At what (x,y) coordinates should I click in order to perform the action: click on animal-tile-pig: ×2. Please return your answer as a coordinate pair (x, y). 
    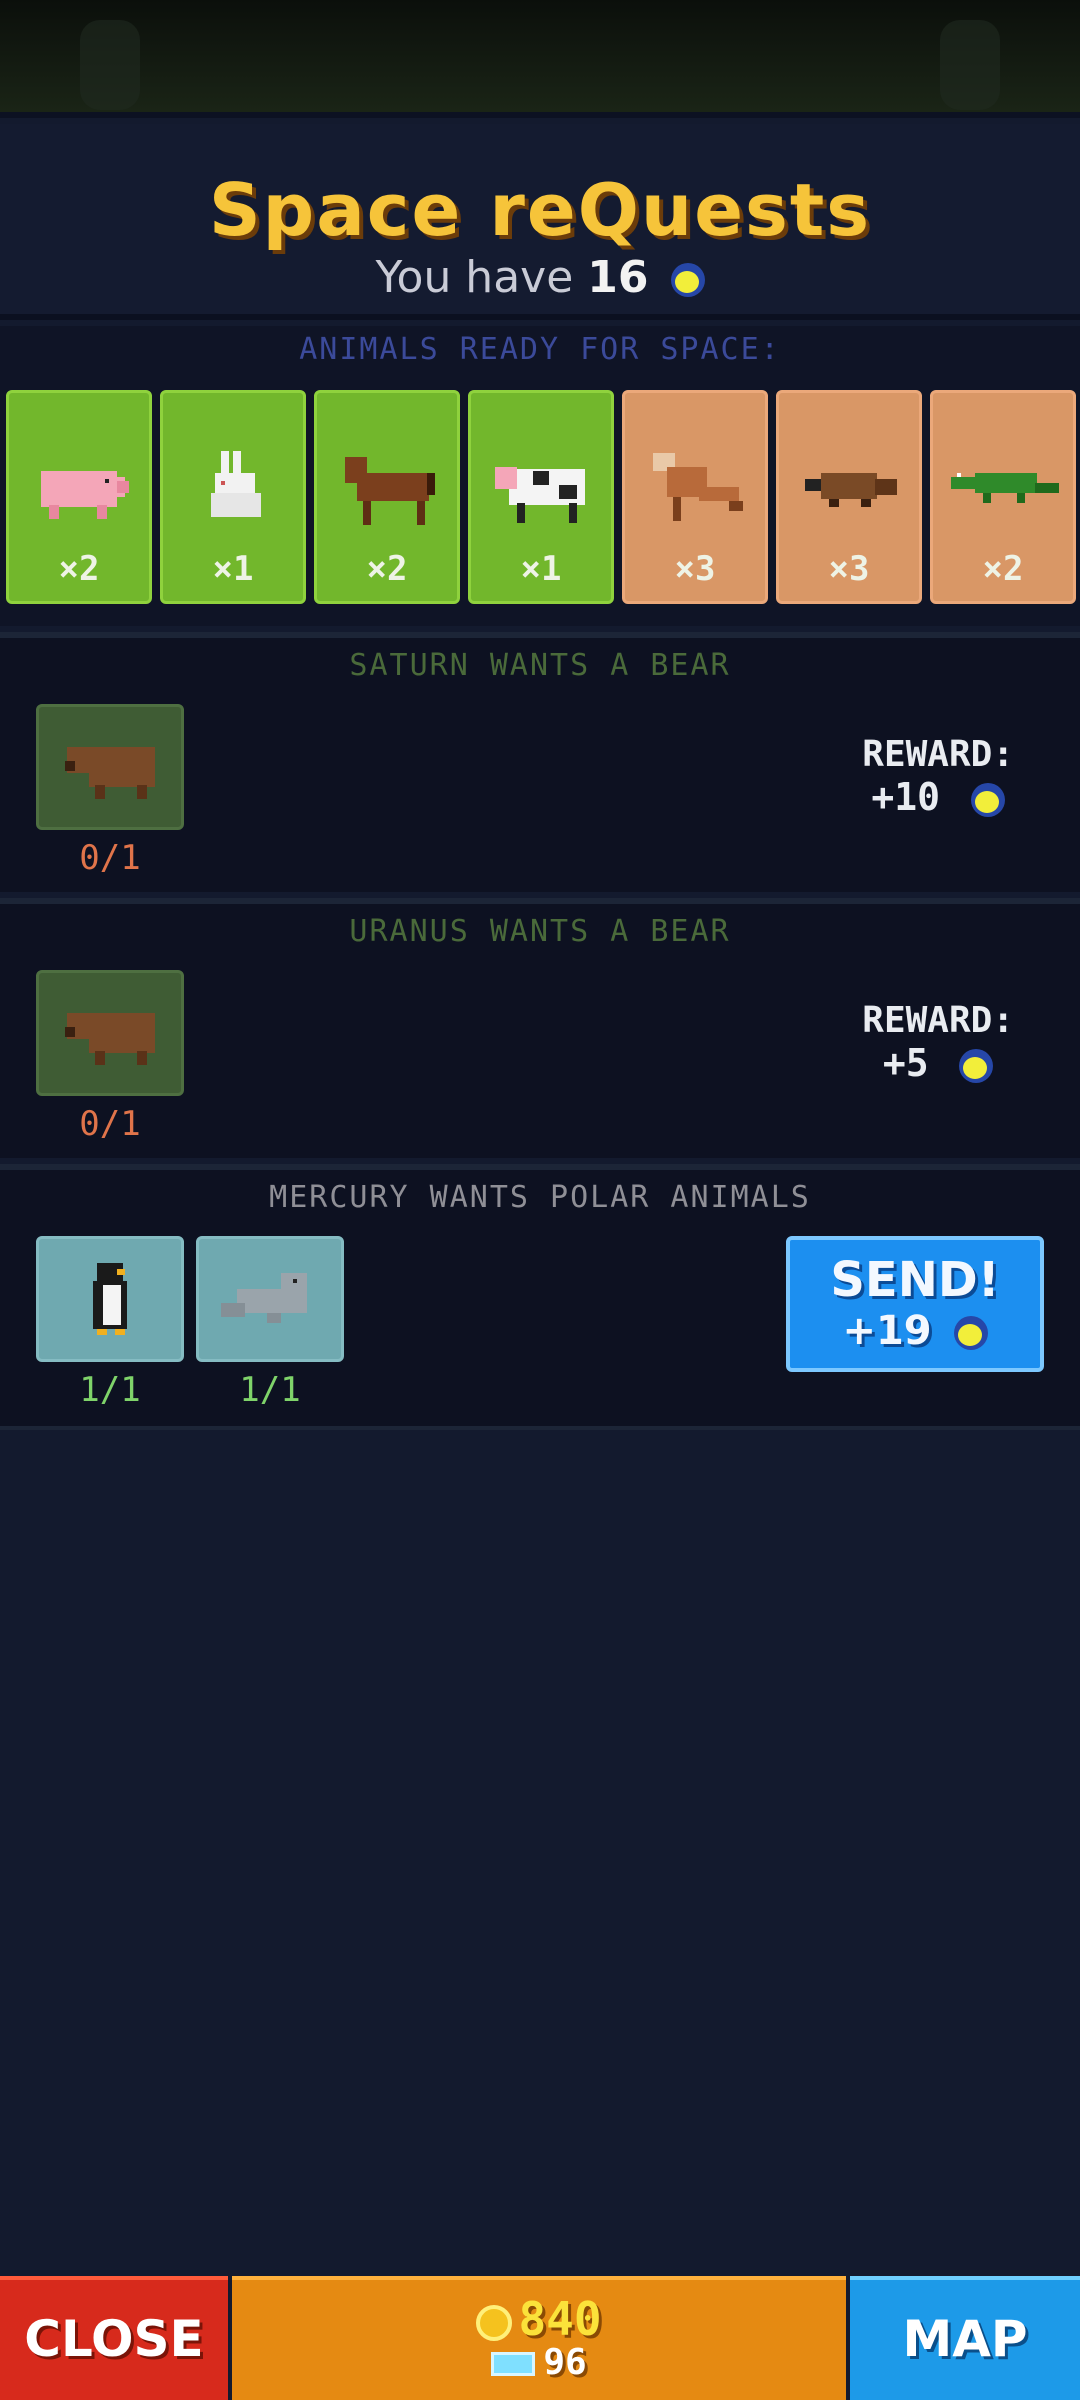
    Looking at the image, I should click on (79, 497).